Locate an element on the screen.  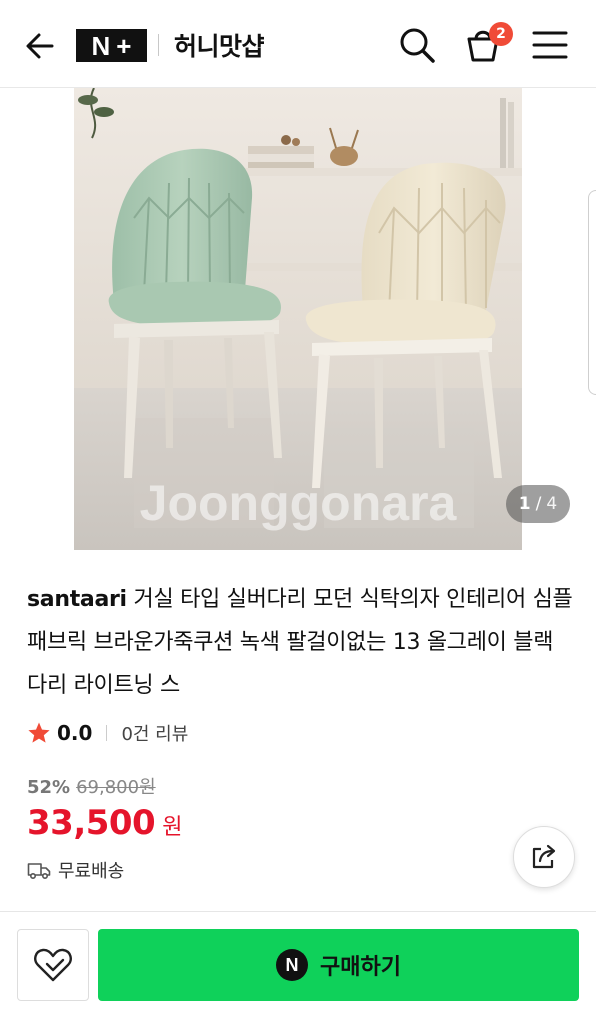
currency-unit: 원 is located at coordinates (172, 827).